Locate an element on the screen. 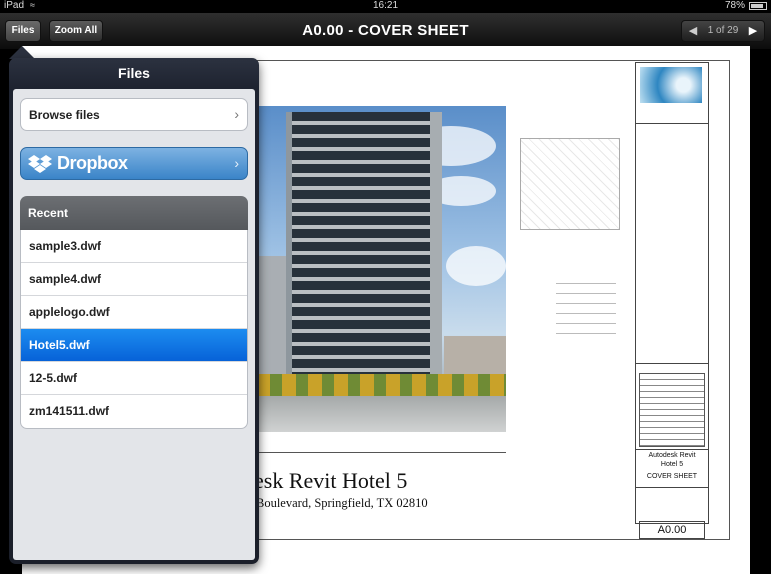  recent-file-item: 12-5.dwf is located at coordinates (134, 378).